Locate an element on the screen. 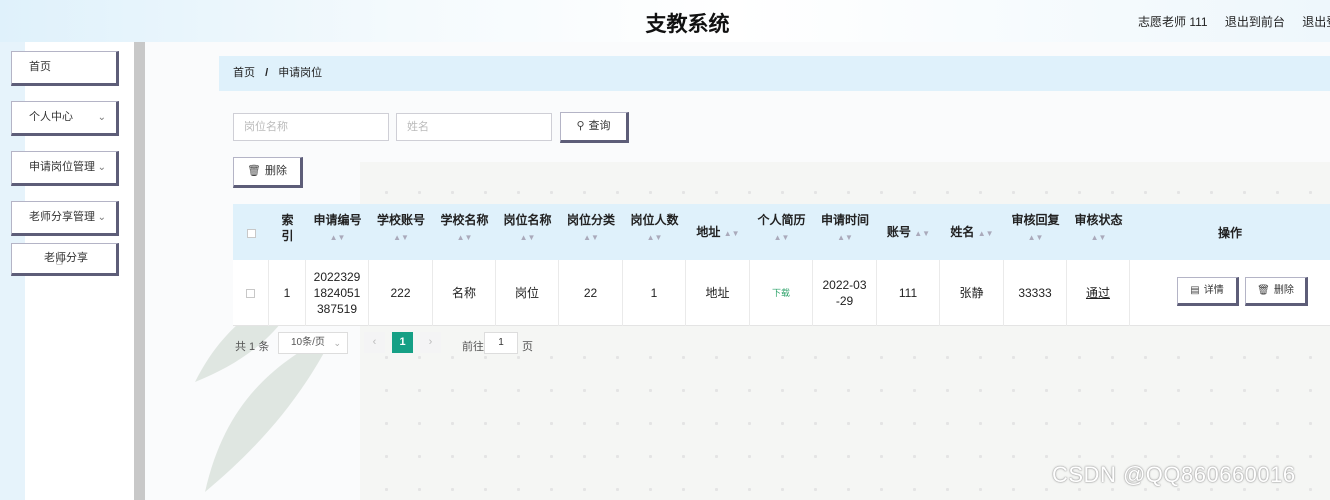 The height and width of the screenshot is (500, 1330). cell-resume: 下载 is located at coordinates (781, 293).